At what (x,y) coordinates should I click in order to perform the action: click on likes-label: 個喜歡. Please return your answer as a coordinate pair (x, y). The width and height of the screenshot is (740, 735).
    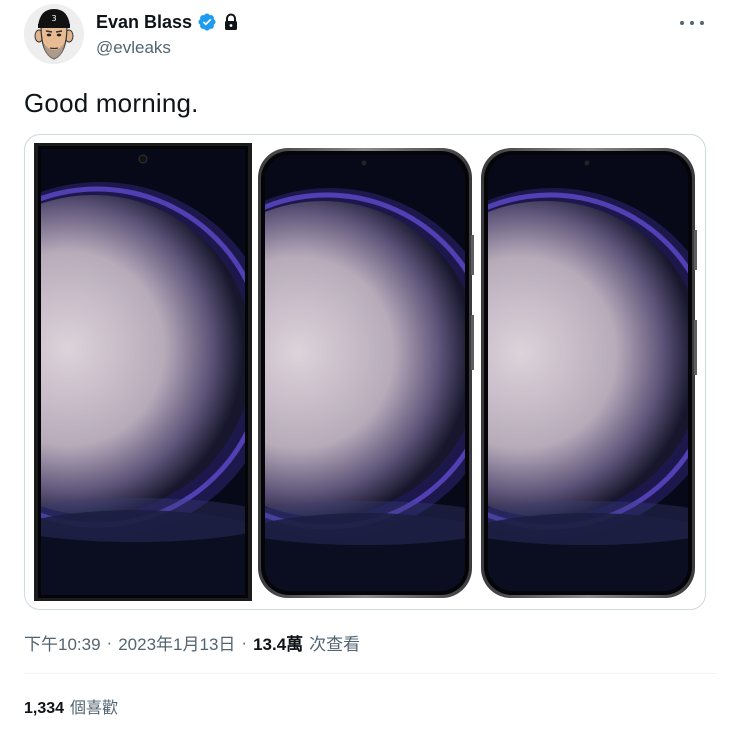
    Looking at the image, I should click on (94, 708).